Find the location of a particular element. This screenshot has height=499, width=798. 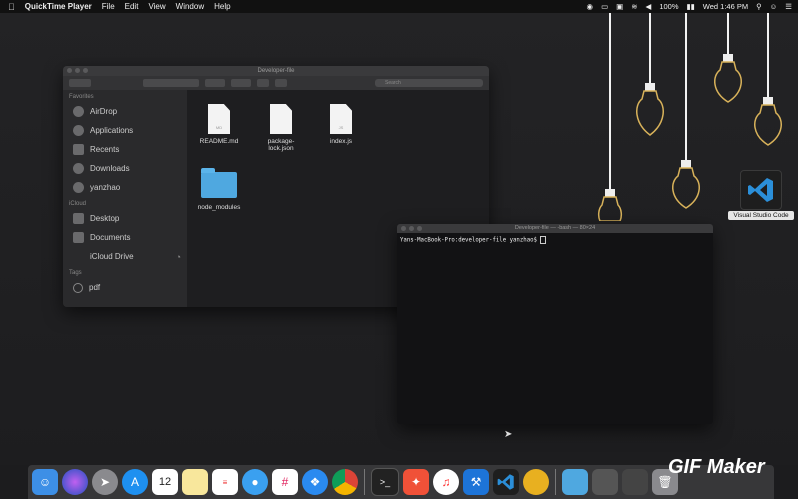

vscode-desktop-label: Visual Studio Code is located at coordinates (761, 215).